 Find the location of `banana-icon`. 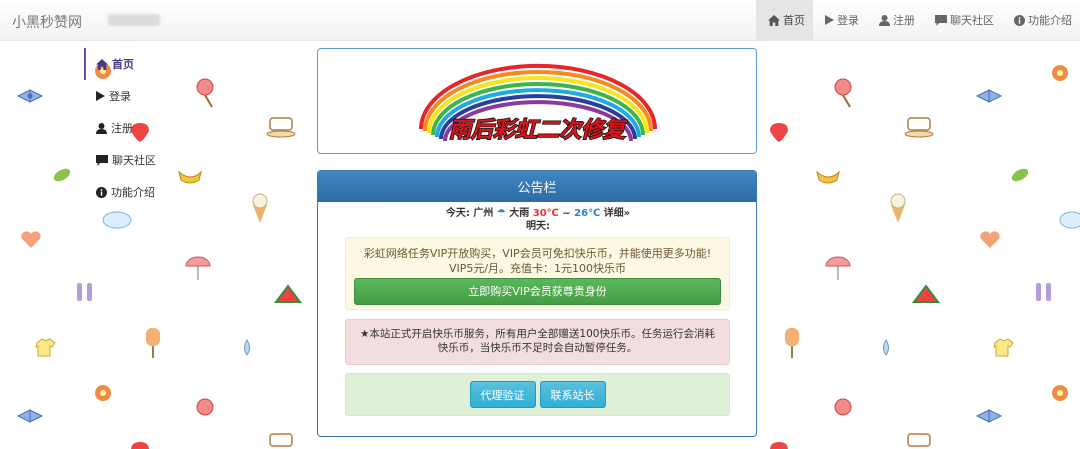

banana-icon is located at coordinates (828, 177).